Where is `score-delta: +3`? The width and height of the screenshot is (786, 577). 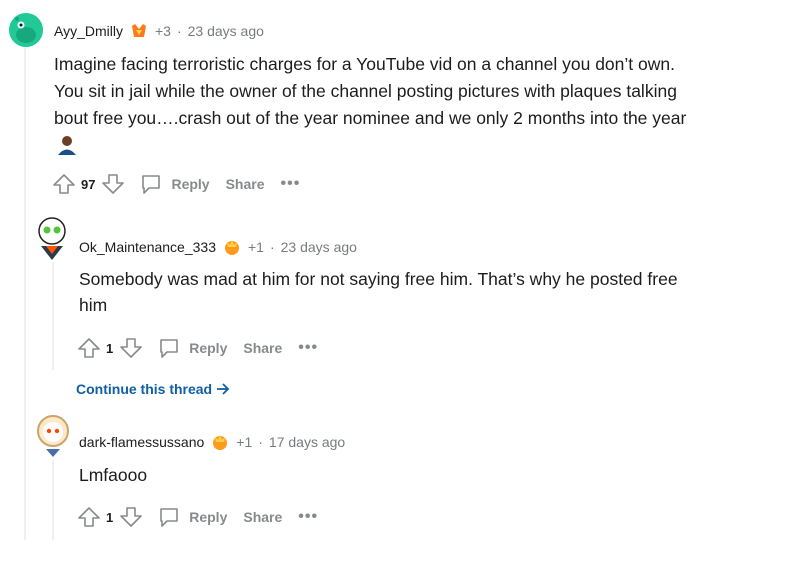
score-delta: +3 is located at coordinates (162, 31).